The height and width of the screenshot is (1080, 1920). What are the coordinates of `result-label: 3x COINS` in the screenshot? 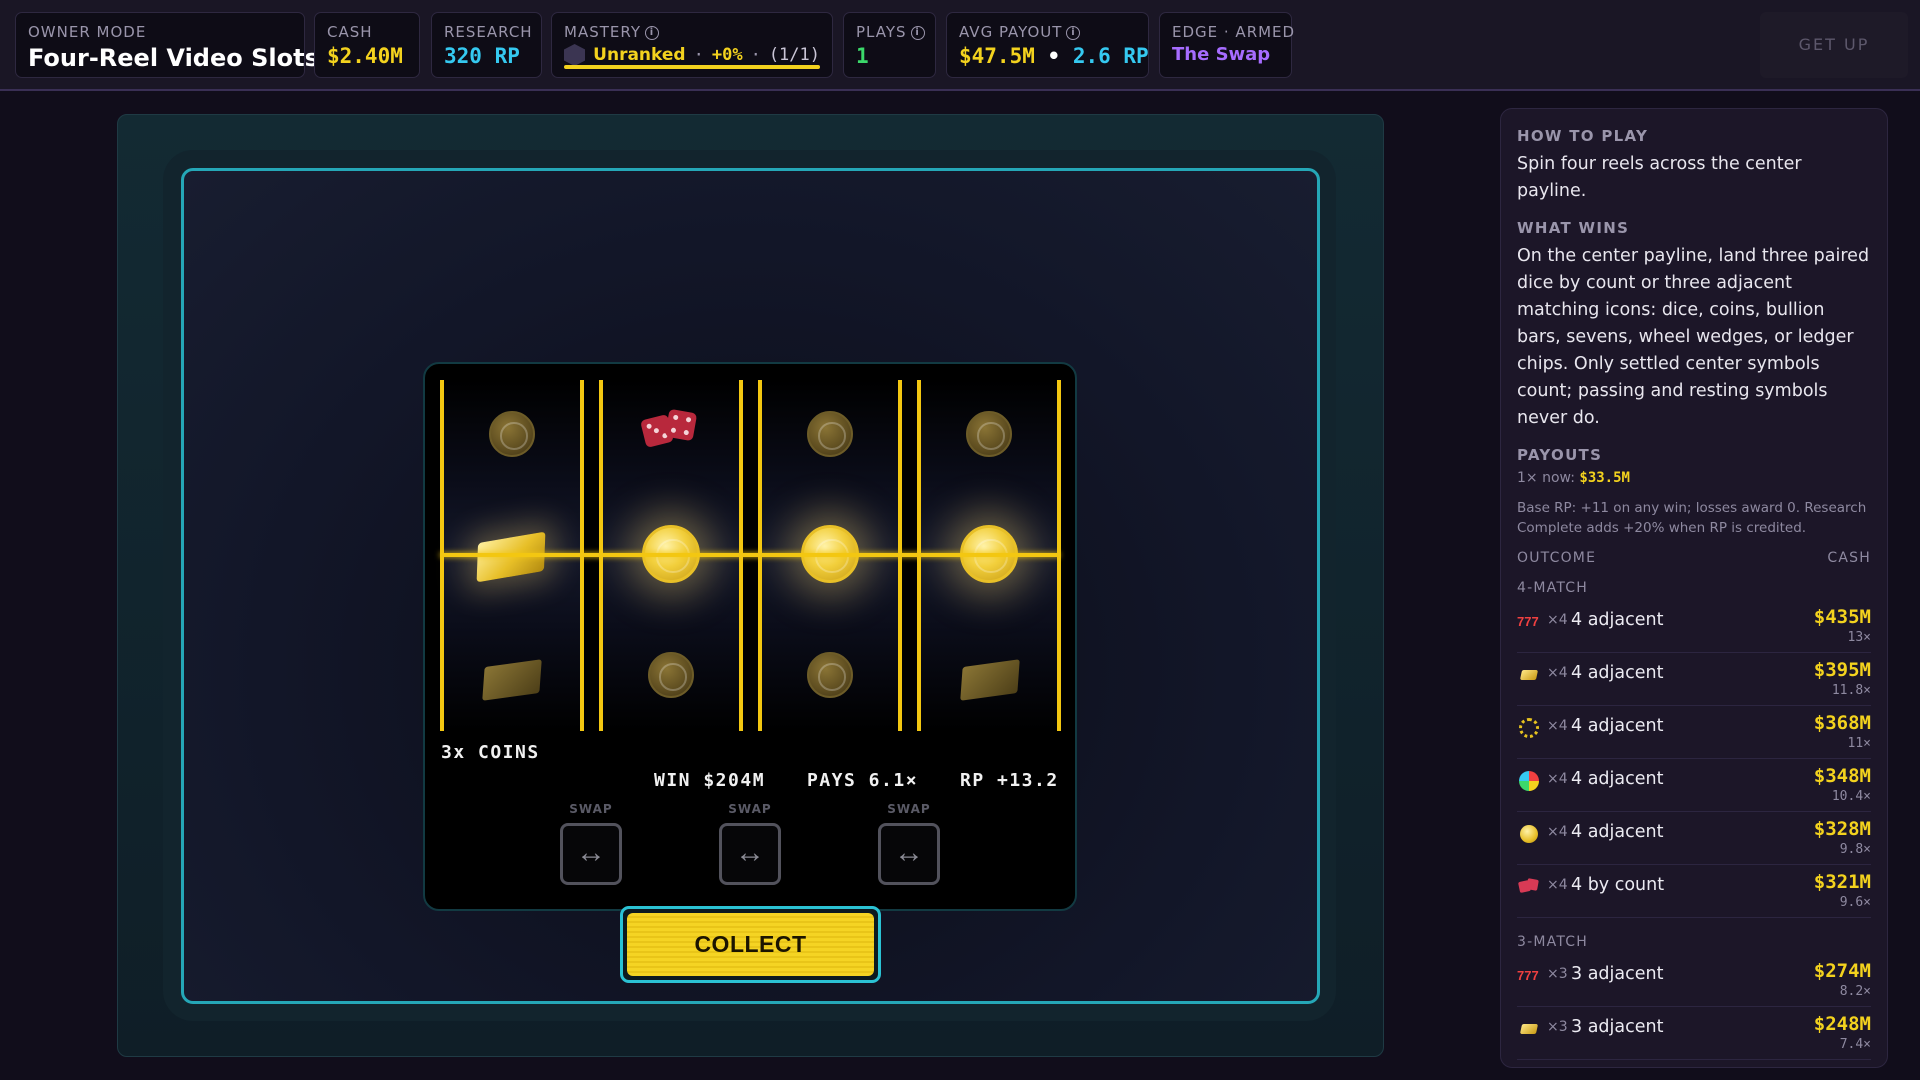 It's located at (490, 752).